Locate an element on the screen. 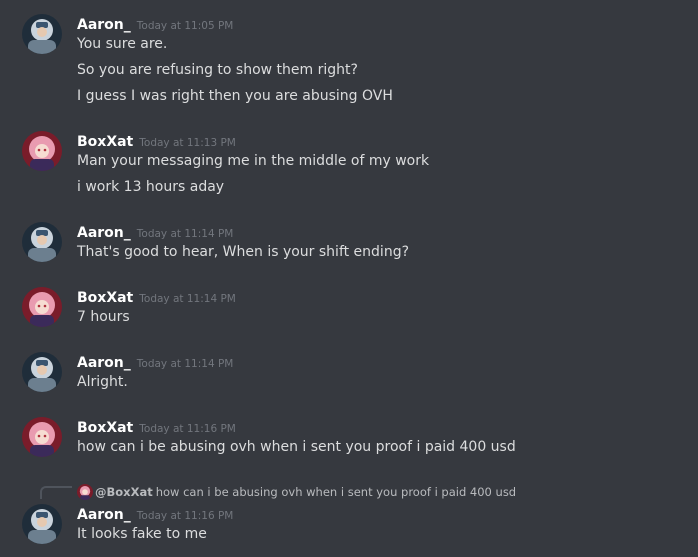  message-text: Alright. is located at coordinates (102, 382).